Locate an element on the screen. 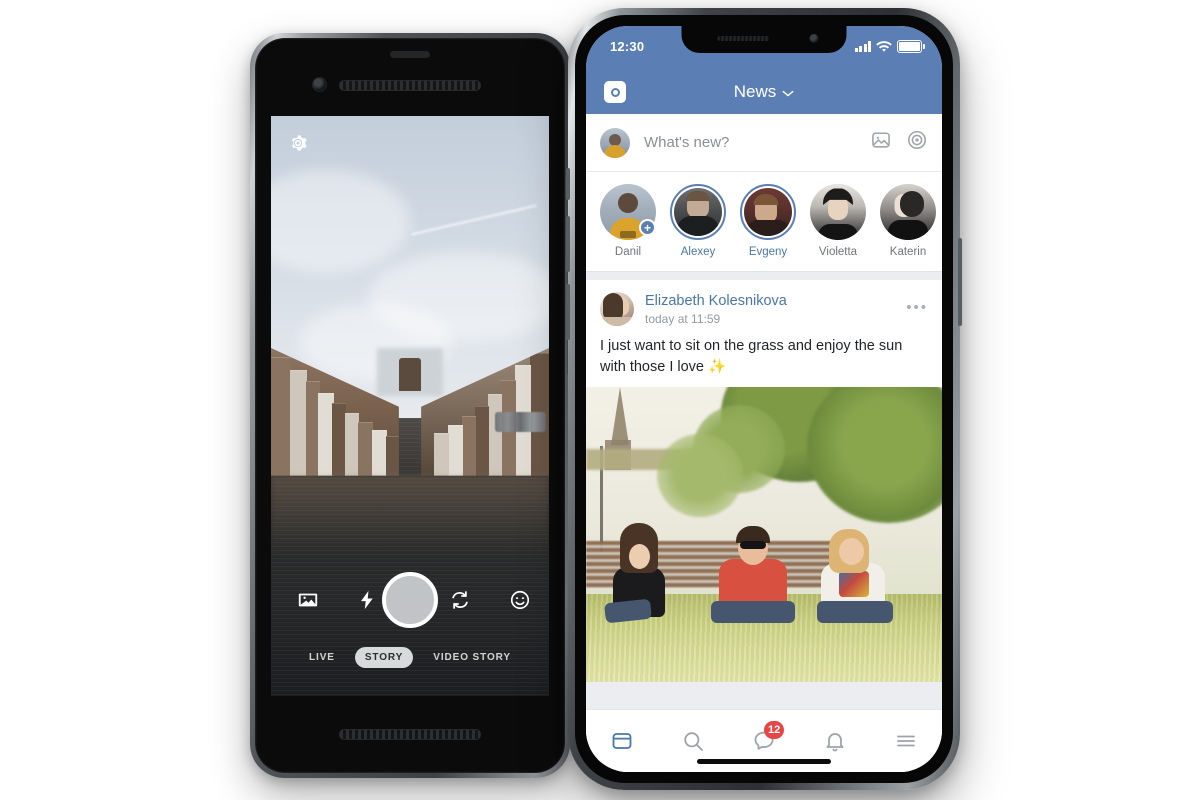  story-item: Evgeny is located at coordinates (768, 221).